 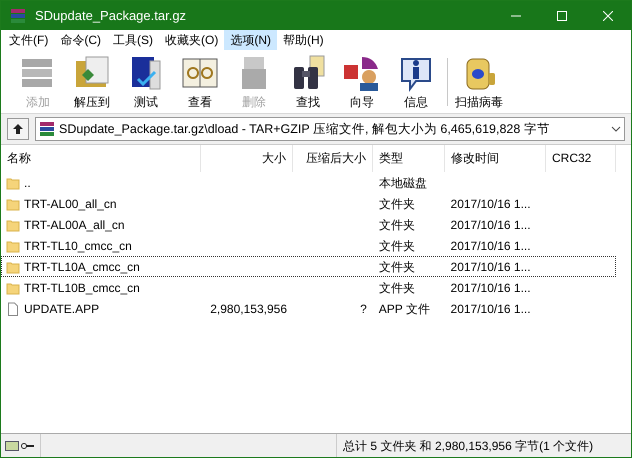 What do you see at coordinates (27, 183) in the screenshot?
I see `table-cell-text: ..` at bounding box center [27, 183].